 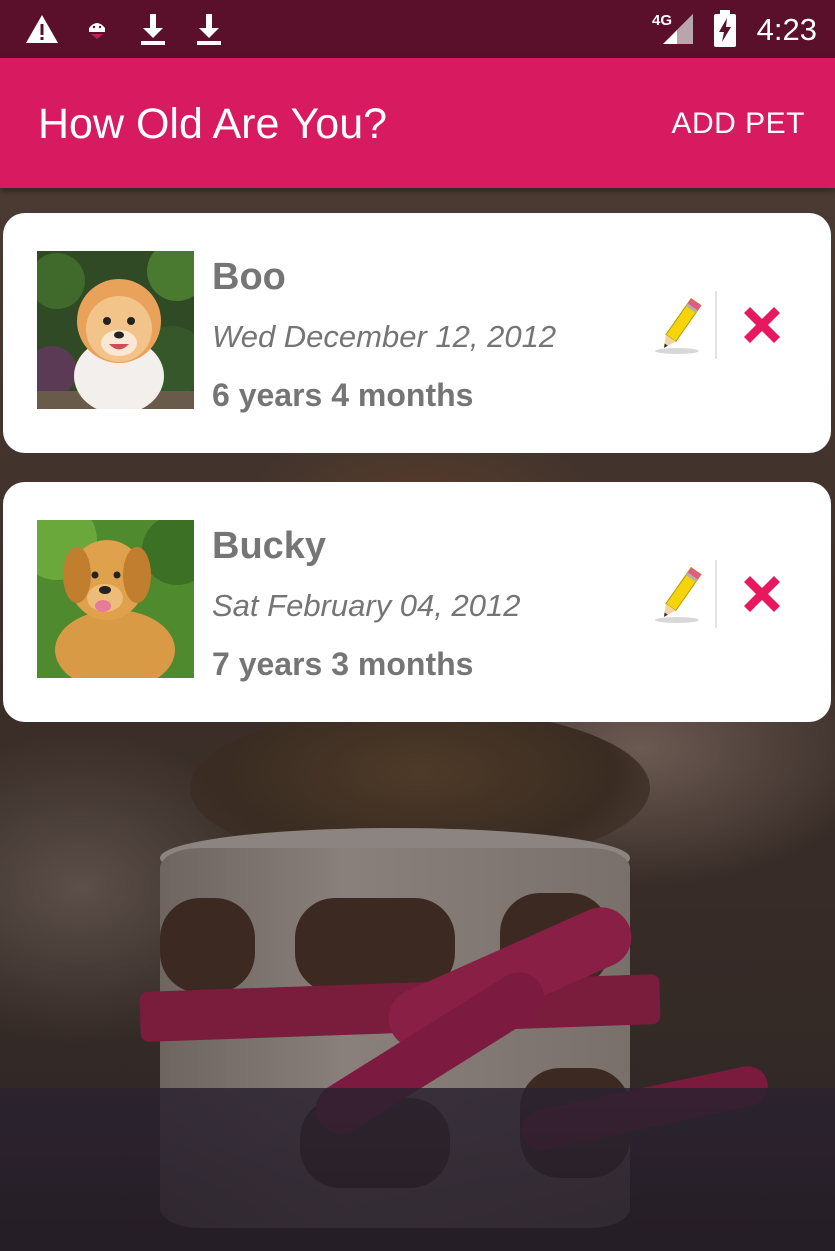 I want to click on warning-icon, so click(x=42, y=29).